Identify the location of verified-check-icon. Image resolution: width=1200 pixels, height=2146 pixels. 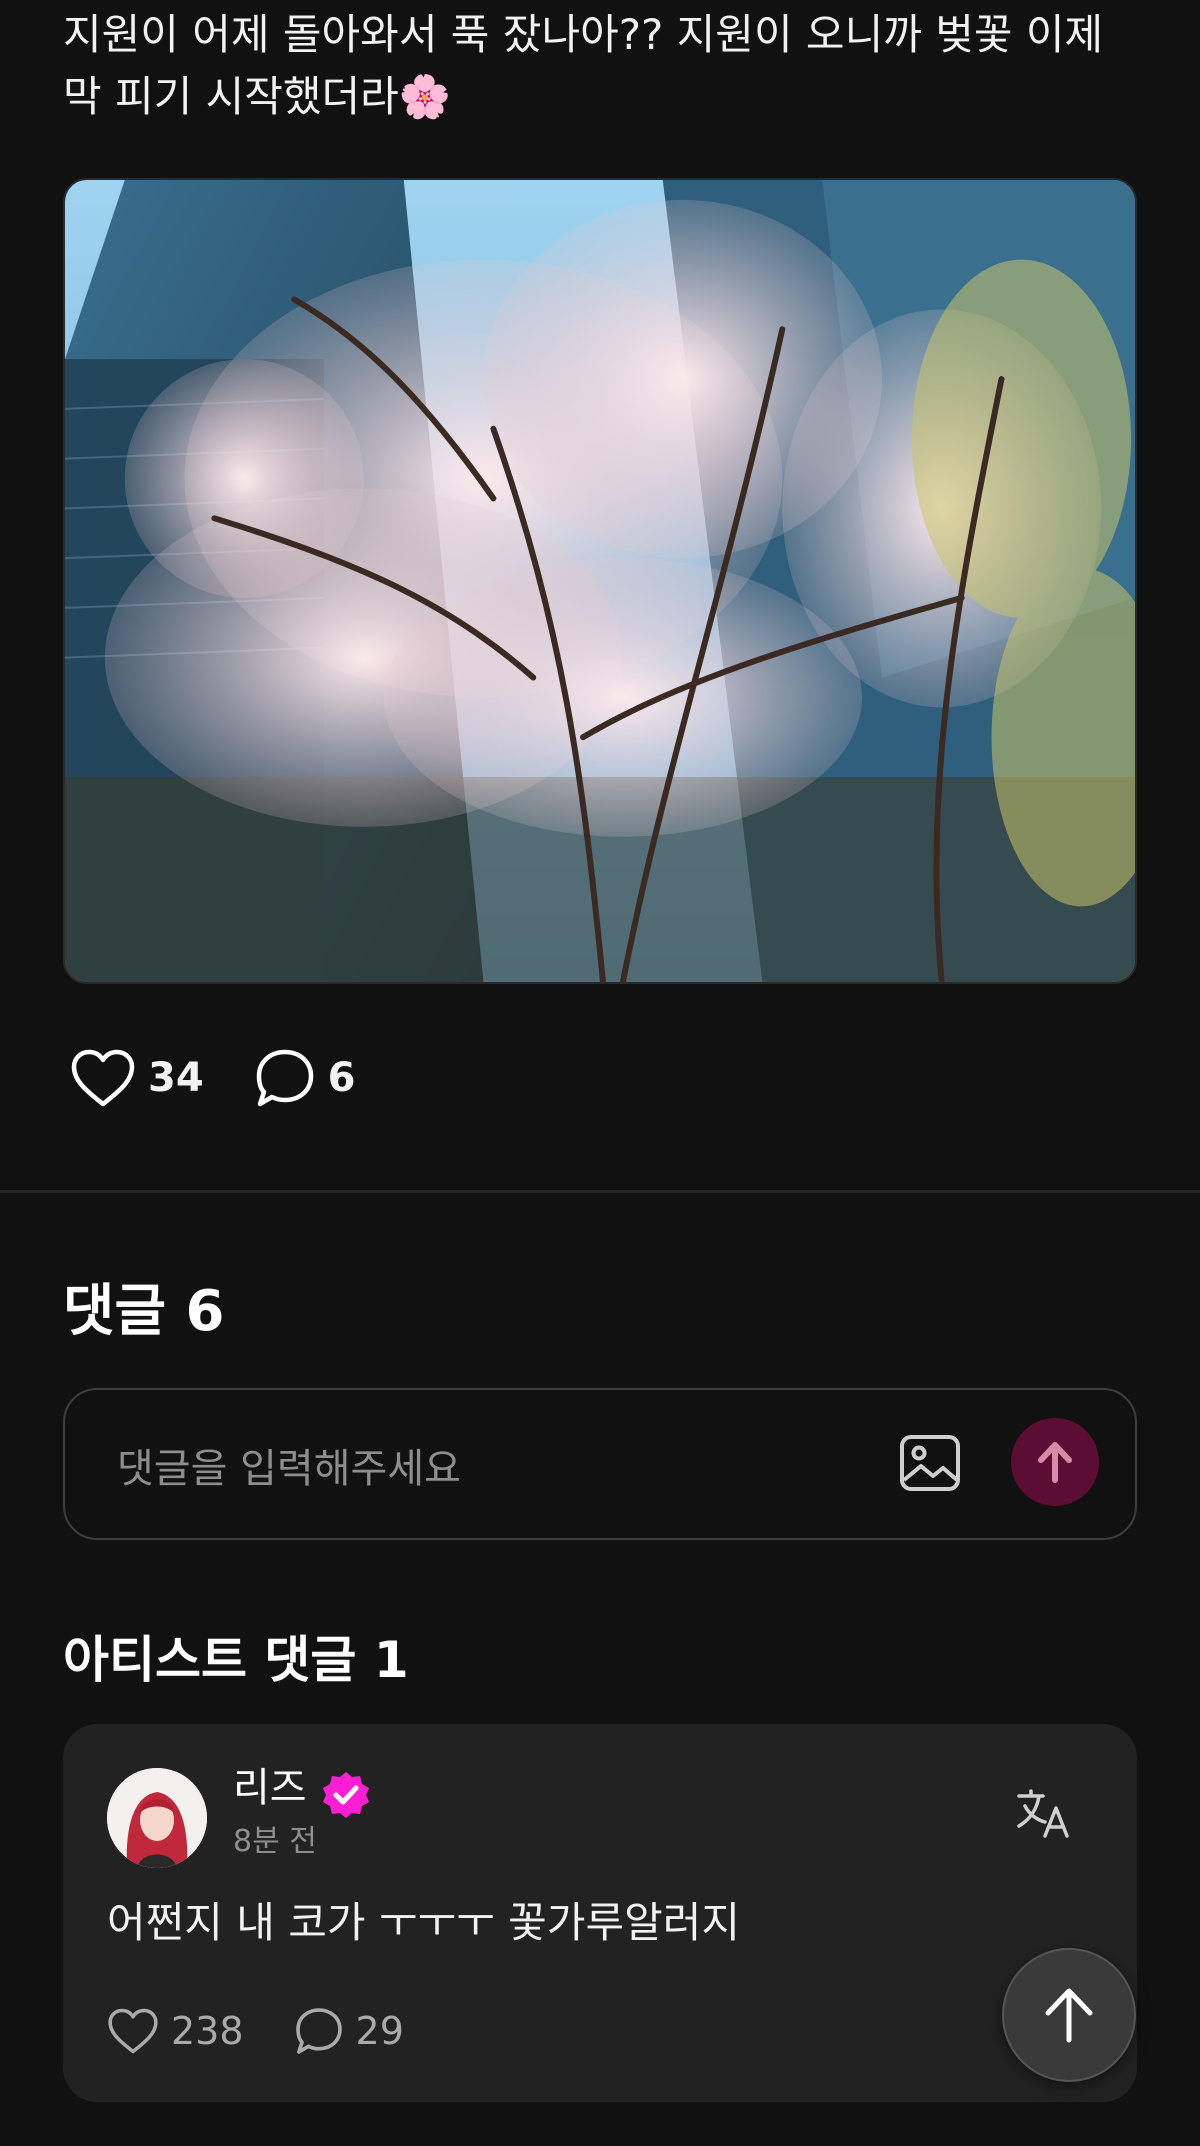
(346, 1795).